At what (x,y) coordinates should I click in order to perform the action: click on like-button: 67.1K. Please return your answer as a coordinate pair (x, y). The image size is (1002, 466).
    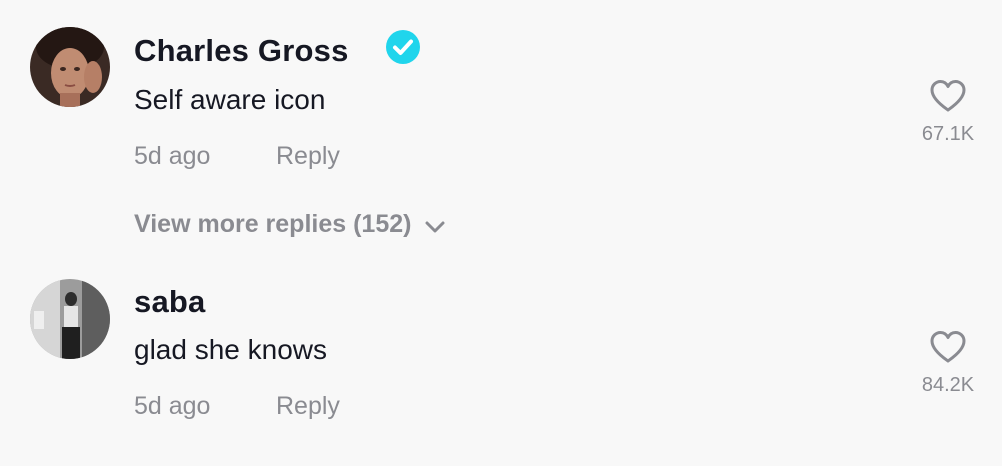
    Looking at the image, I should click on (948, 112).